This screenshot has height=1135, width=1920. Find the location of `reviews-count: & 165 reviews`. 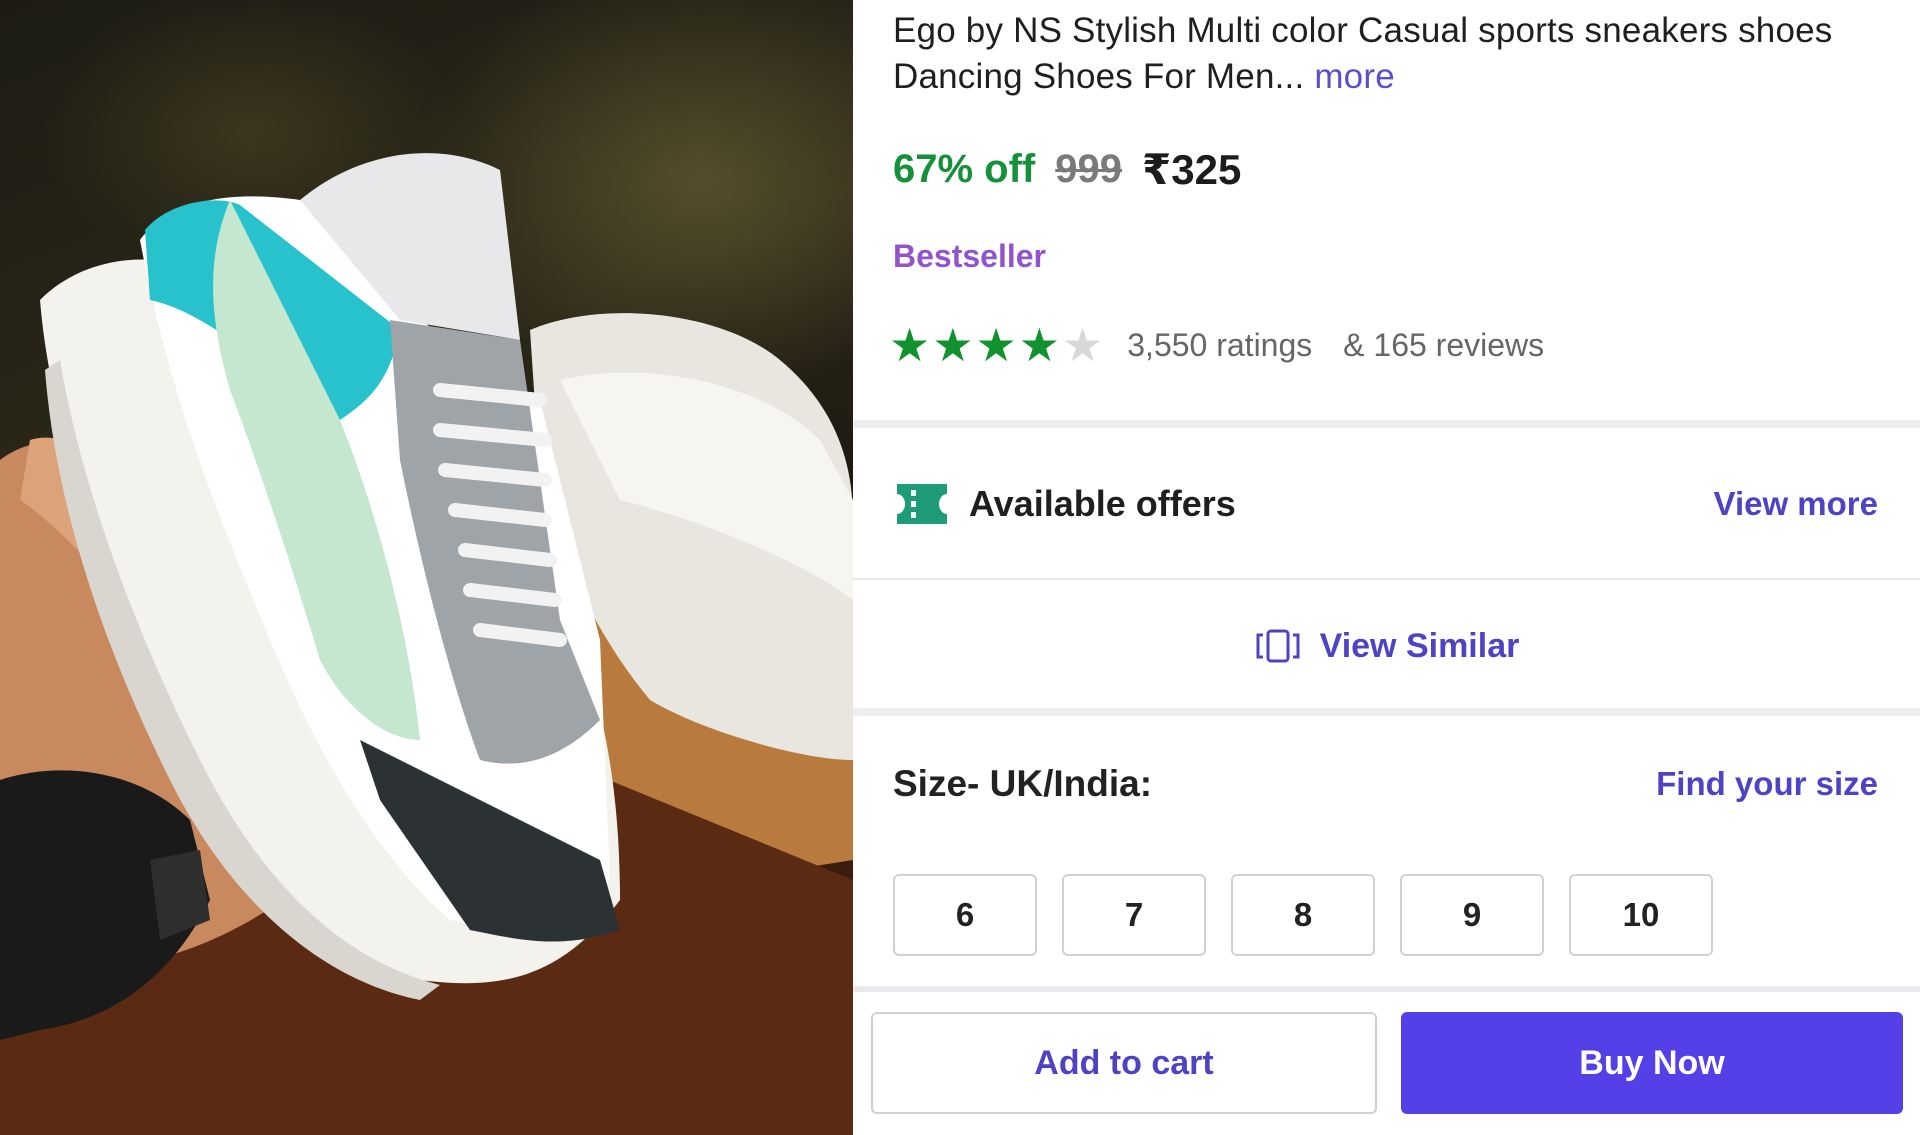

reviews-count: & 165 reviews is located at coordinates (1444, 344).